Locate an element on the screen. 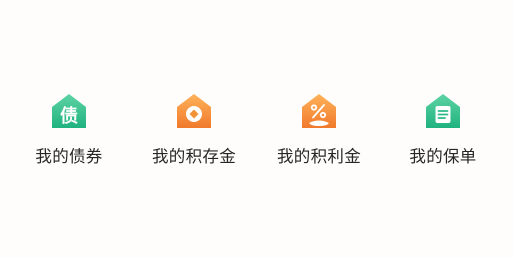 The image size is (514, 257). my-policies-label: 我的保单 is located at coordinates (443, 156).